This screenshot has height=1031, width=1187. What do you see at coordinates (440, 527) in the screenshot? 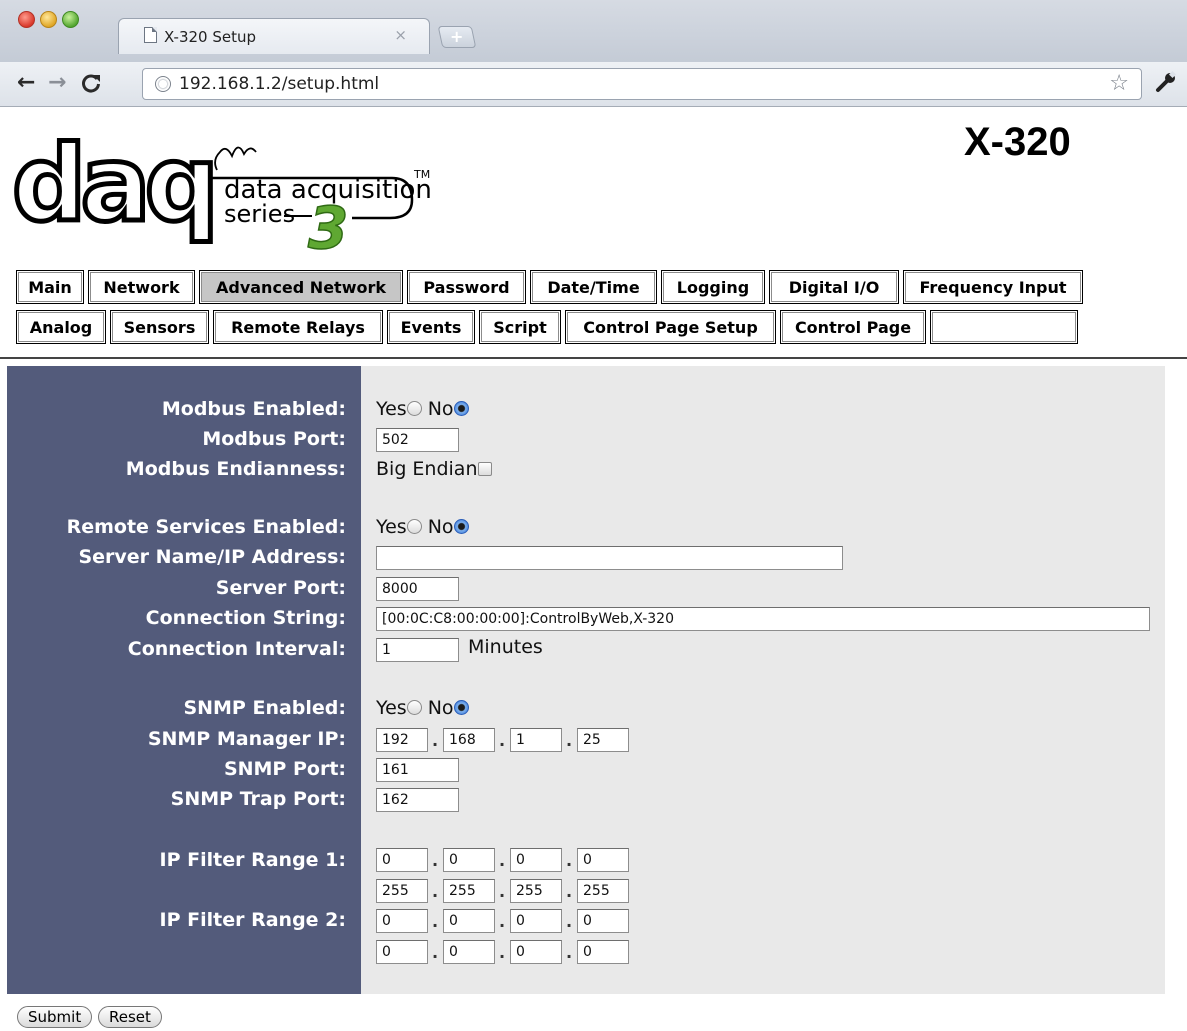
I see `remote-no-label: No` at bounding box center [440, 527].